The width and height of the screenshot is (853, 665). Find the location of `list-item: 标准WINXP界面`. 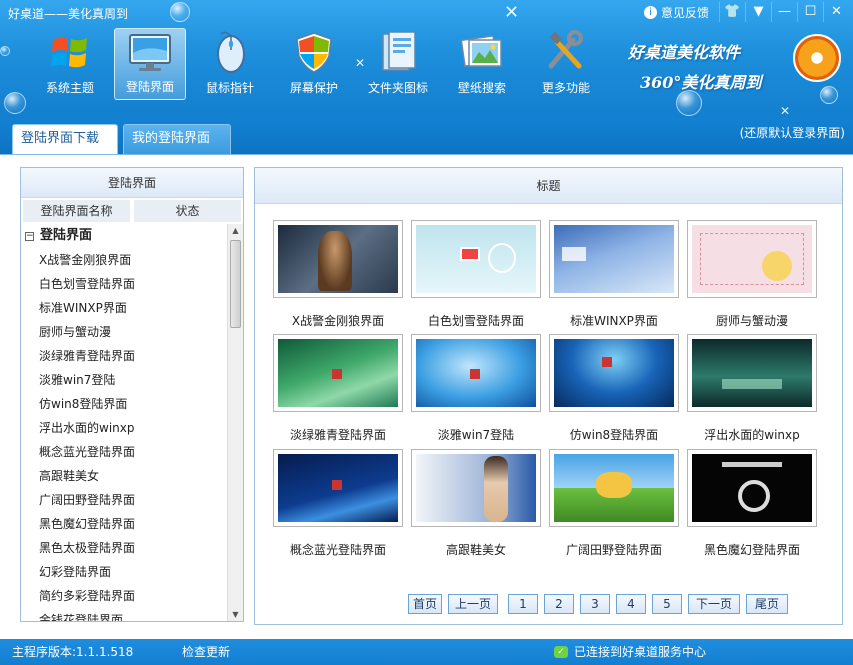

list-item: 标准WINXP界面 is located at coordinates (124, 308).